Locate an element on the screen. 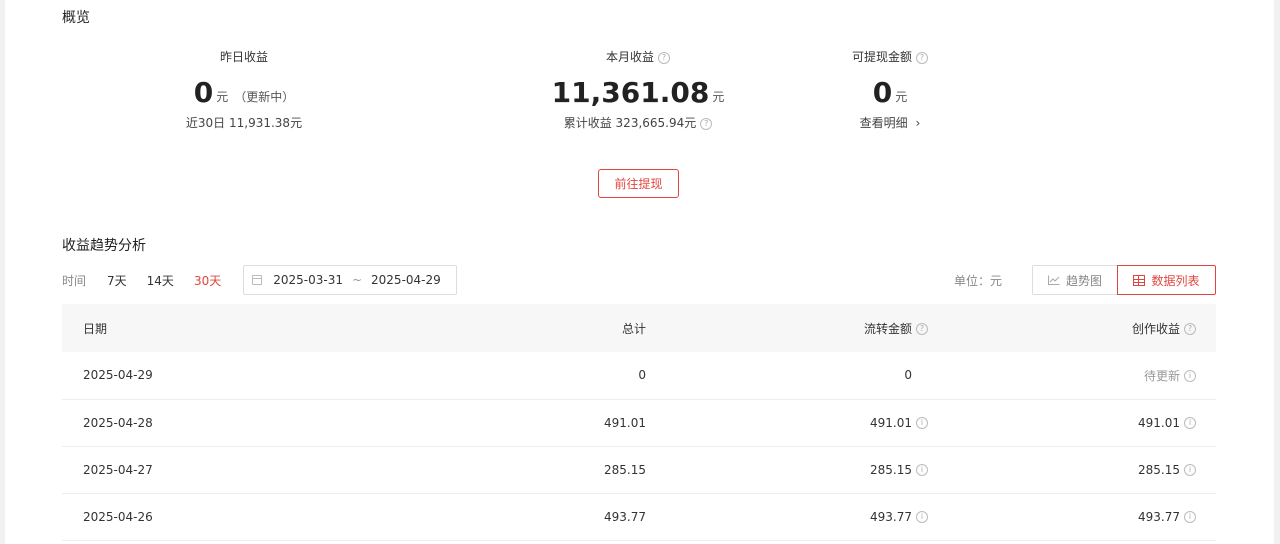 Image resolution: width=1280 pixels, height=544 pixels. withdrawable-unit: 元 is located at coordinates (901, 97).